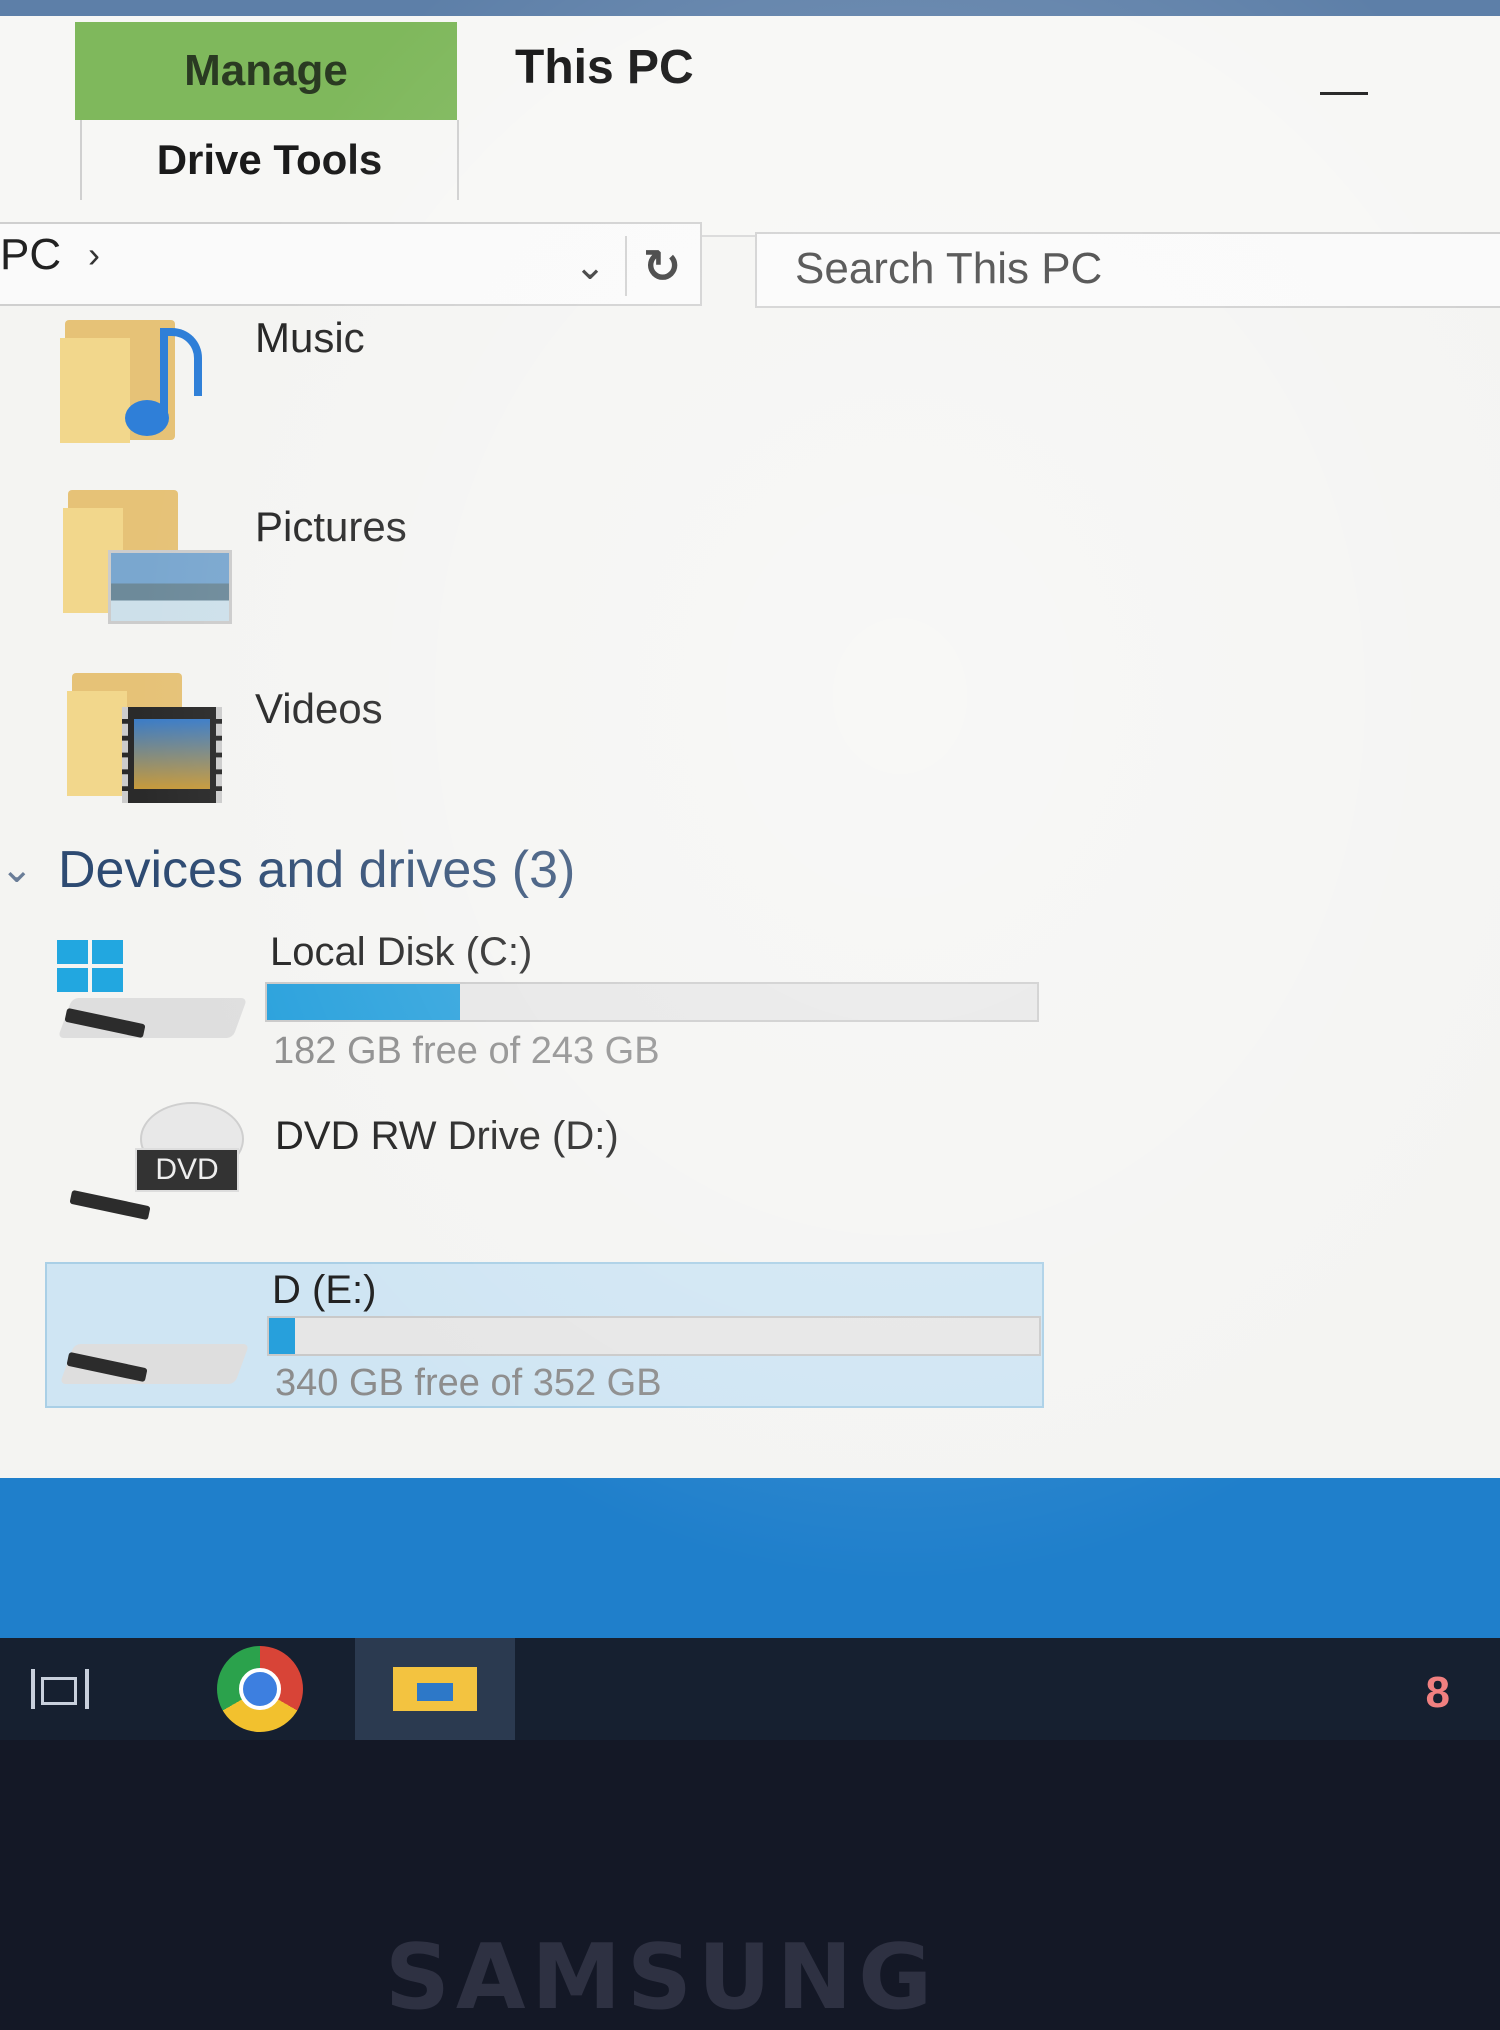 The width and height of the screenshot is (1500, 2030). I want to click on taskbar: 8, so click(750, 1689).